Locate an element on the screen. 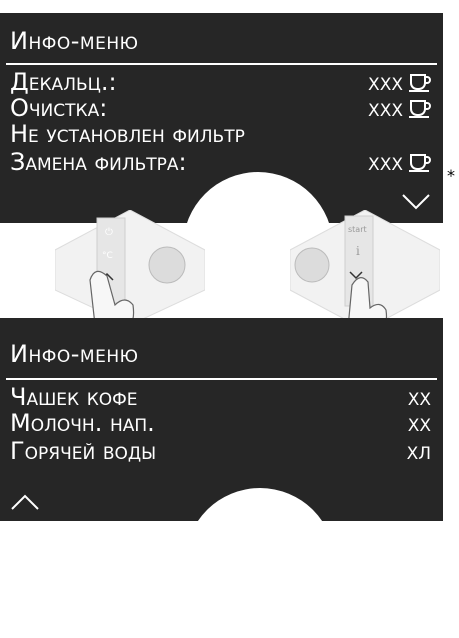 The image size is (459, 638). display-bump-bottom is located at coordinates (260, 563).